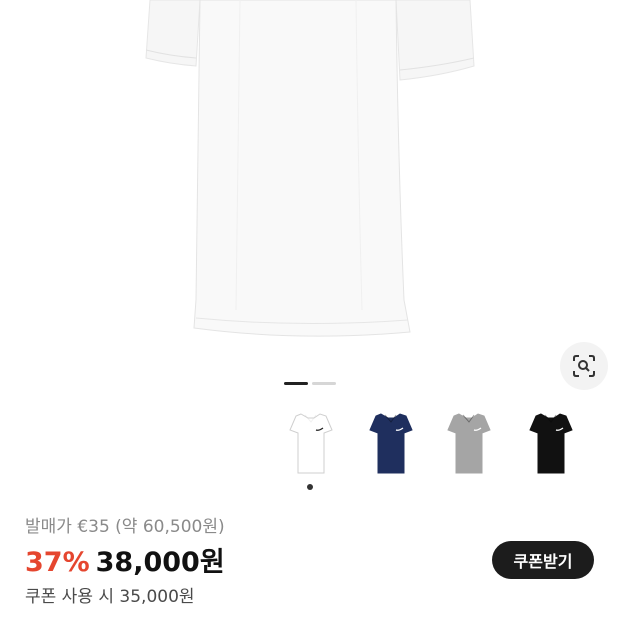 This screenshot has width=620, height=620. What do you see at coordinates (110, 597) in the screenshot?
I see `coupon-price-note: 쿠폰 사용 시 35,000원` at bounding box center [110, 597].